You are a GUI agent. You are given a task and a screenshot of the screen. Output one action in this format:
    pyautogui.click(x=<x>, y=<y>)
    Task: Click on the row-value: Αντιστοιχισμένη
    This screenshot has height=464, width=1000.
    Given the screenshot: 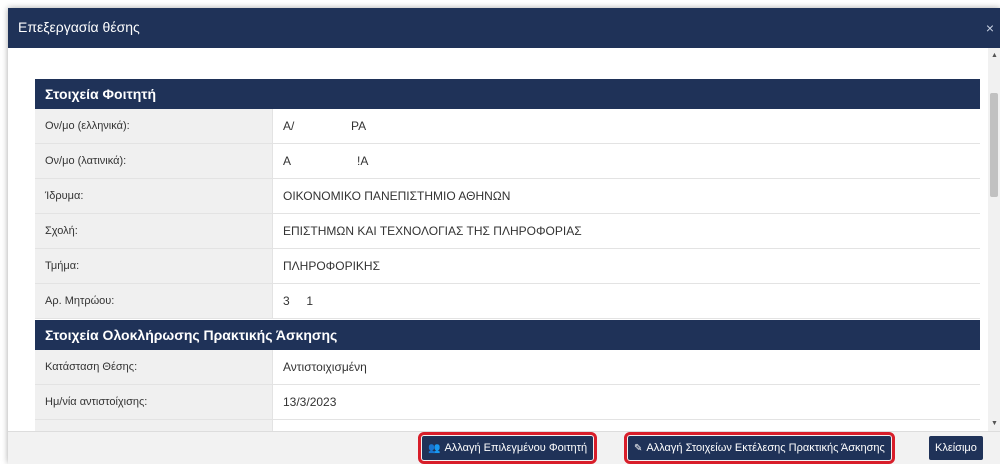 What is the action you would take?
    pyautogui.click(x=325, y=367)
    